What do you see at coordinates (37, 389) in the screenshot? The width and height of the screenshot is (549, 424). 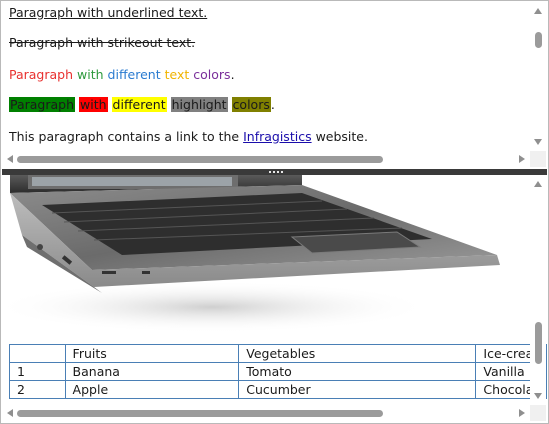 I see `table-cell: 2` at bounding box center [37, 389].